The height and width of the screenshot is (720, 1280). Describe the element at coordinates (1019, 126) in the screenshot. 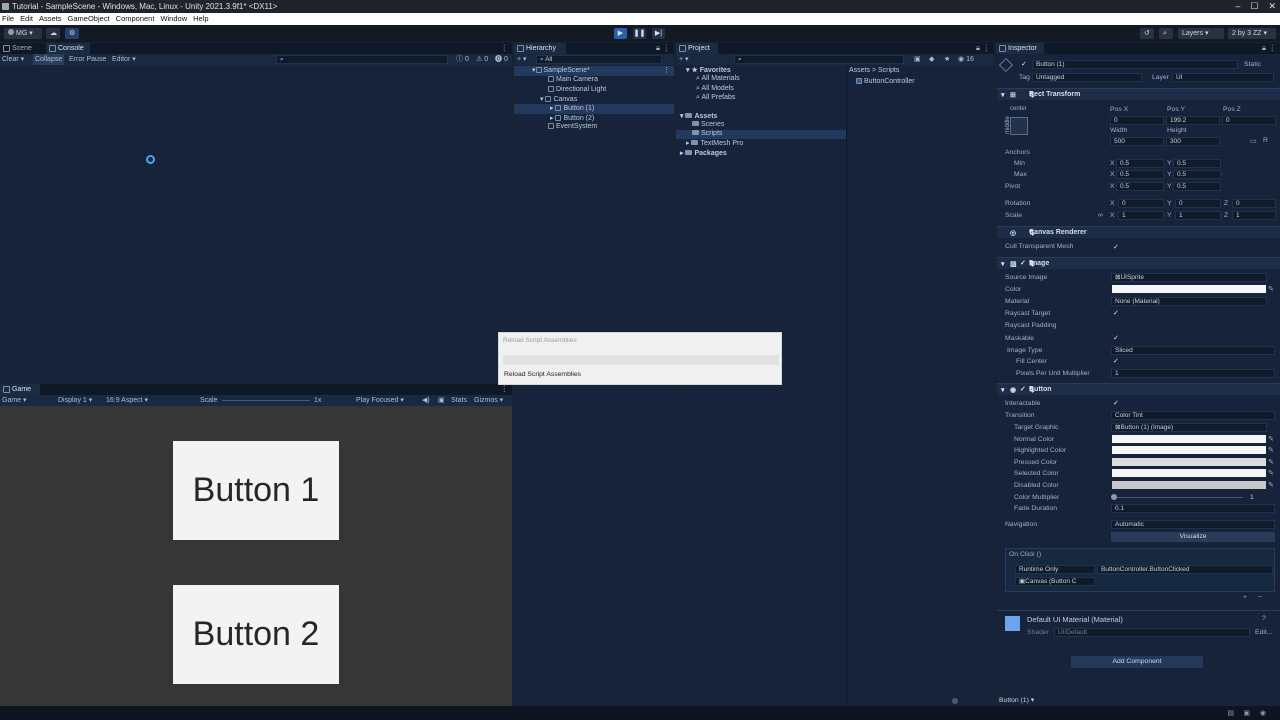

I see `anchor-preset-button` at that location.